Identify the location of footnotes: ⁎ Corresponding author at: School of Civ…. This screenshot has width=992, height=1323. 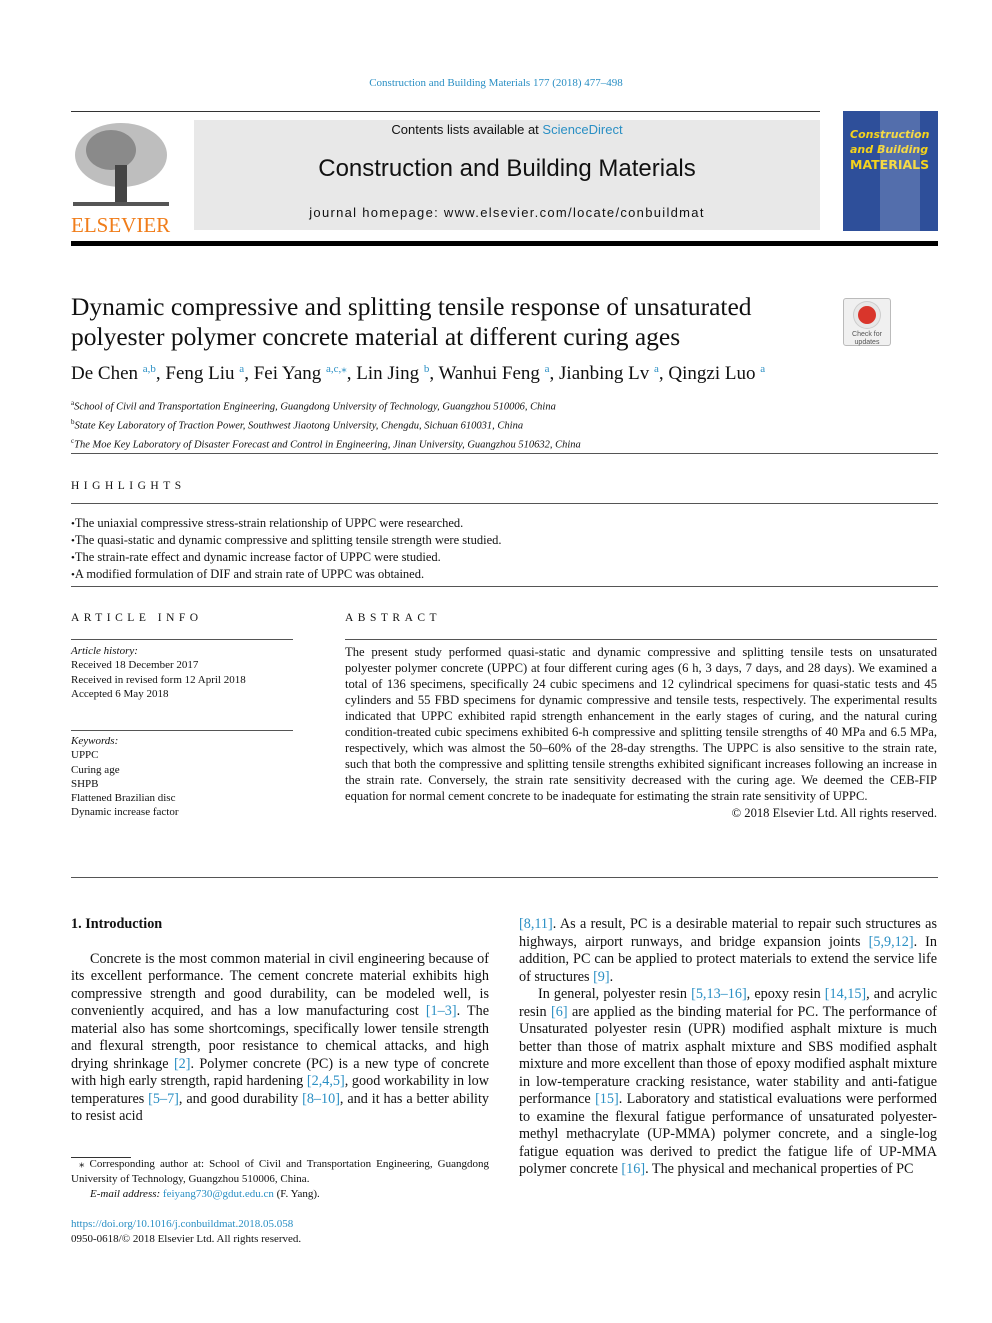
(280, 1202).